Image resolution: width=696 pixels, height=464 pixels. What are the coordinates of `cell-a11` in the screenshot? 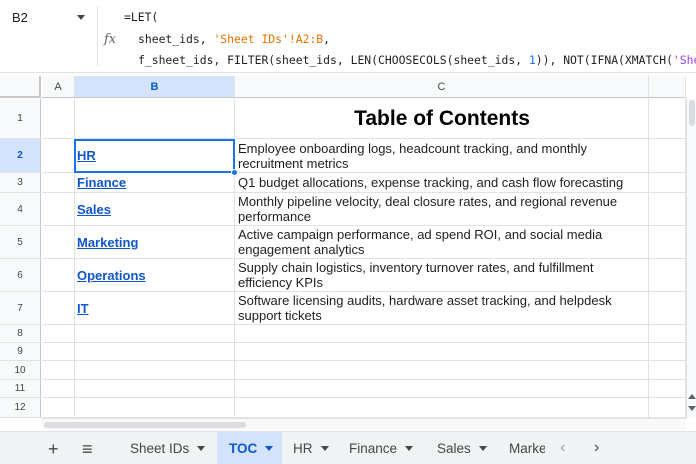 It's located at (58, 389).